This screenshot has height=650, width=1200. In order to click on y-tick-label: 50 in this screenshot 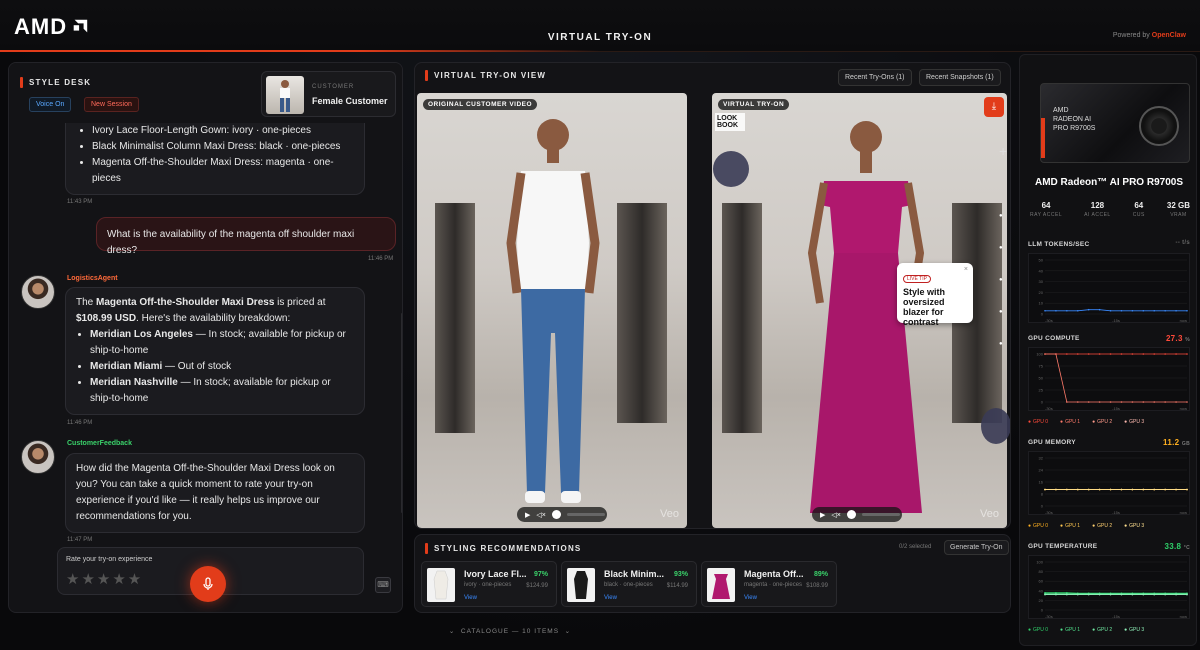, I will do `click(1041, 378)`.